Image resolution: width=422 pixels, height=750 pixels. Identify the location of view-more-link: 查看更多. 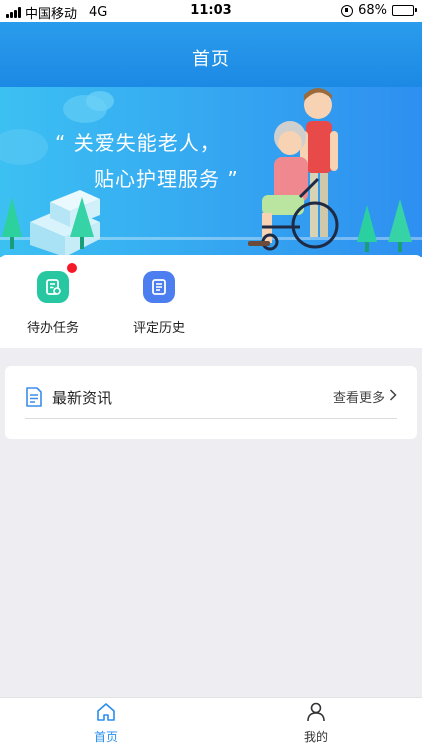
(365, 396).